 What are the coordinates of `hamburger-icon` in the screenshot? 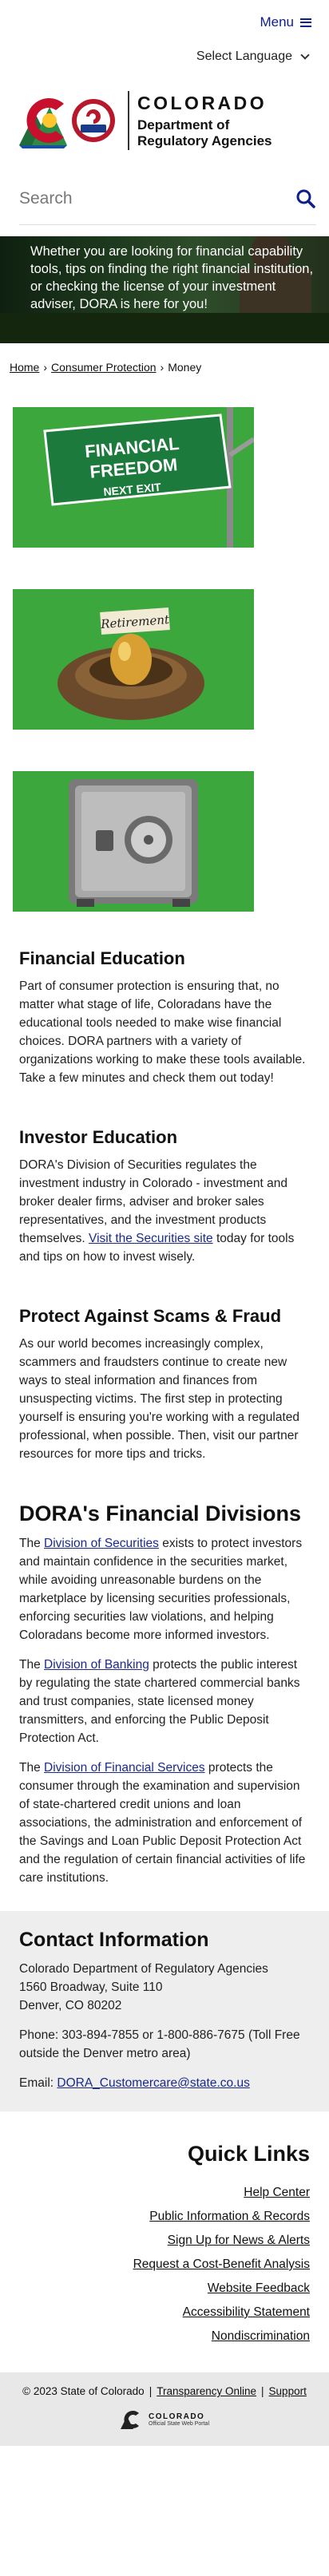 It's located at (305, 23).